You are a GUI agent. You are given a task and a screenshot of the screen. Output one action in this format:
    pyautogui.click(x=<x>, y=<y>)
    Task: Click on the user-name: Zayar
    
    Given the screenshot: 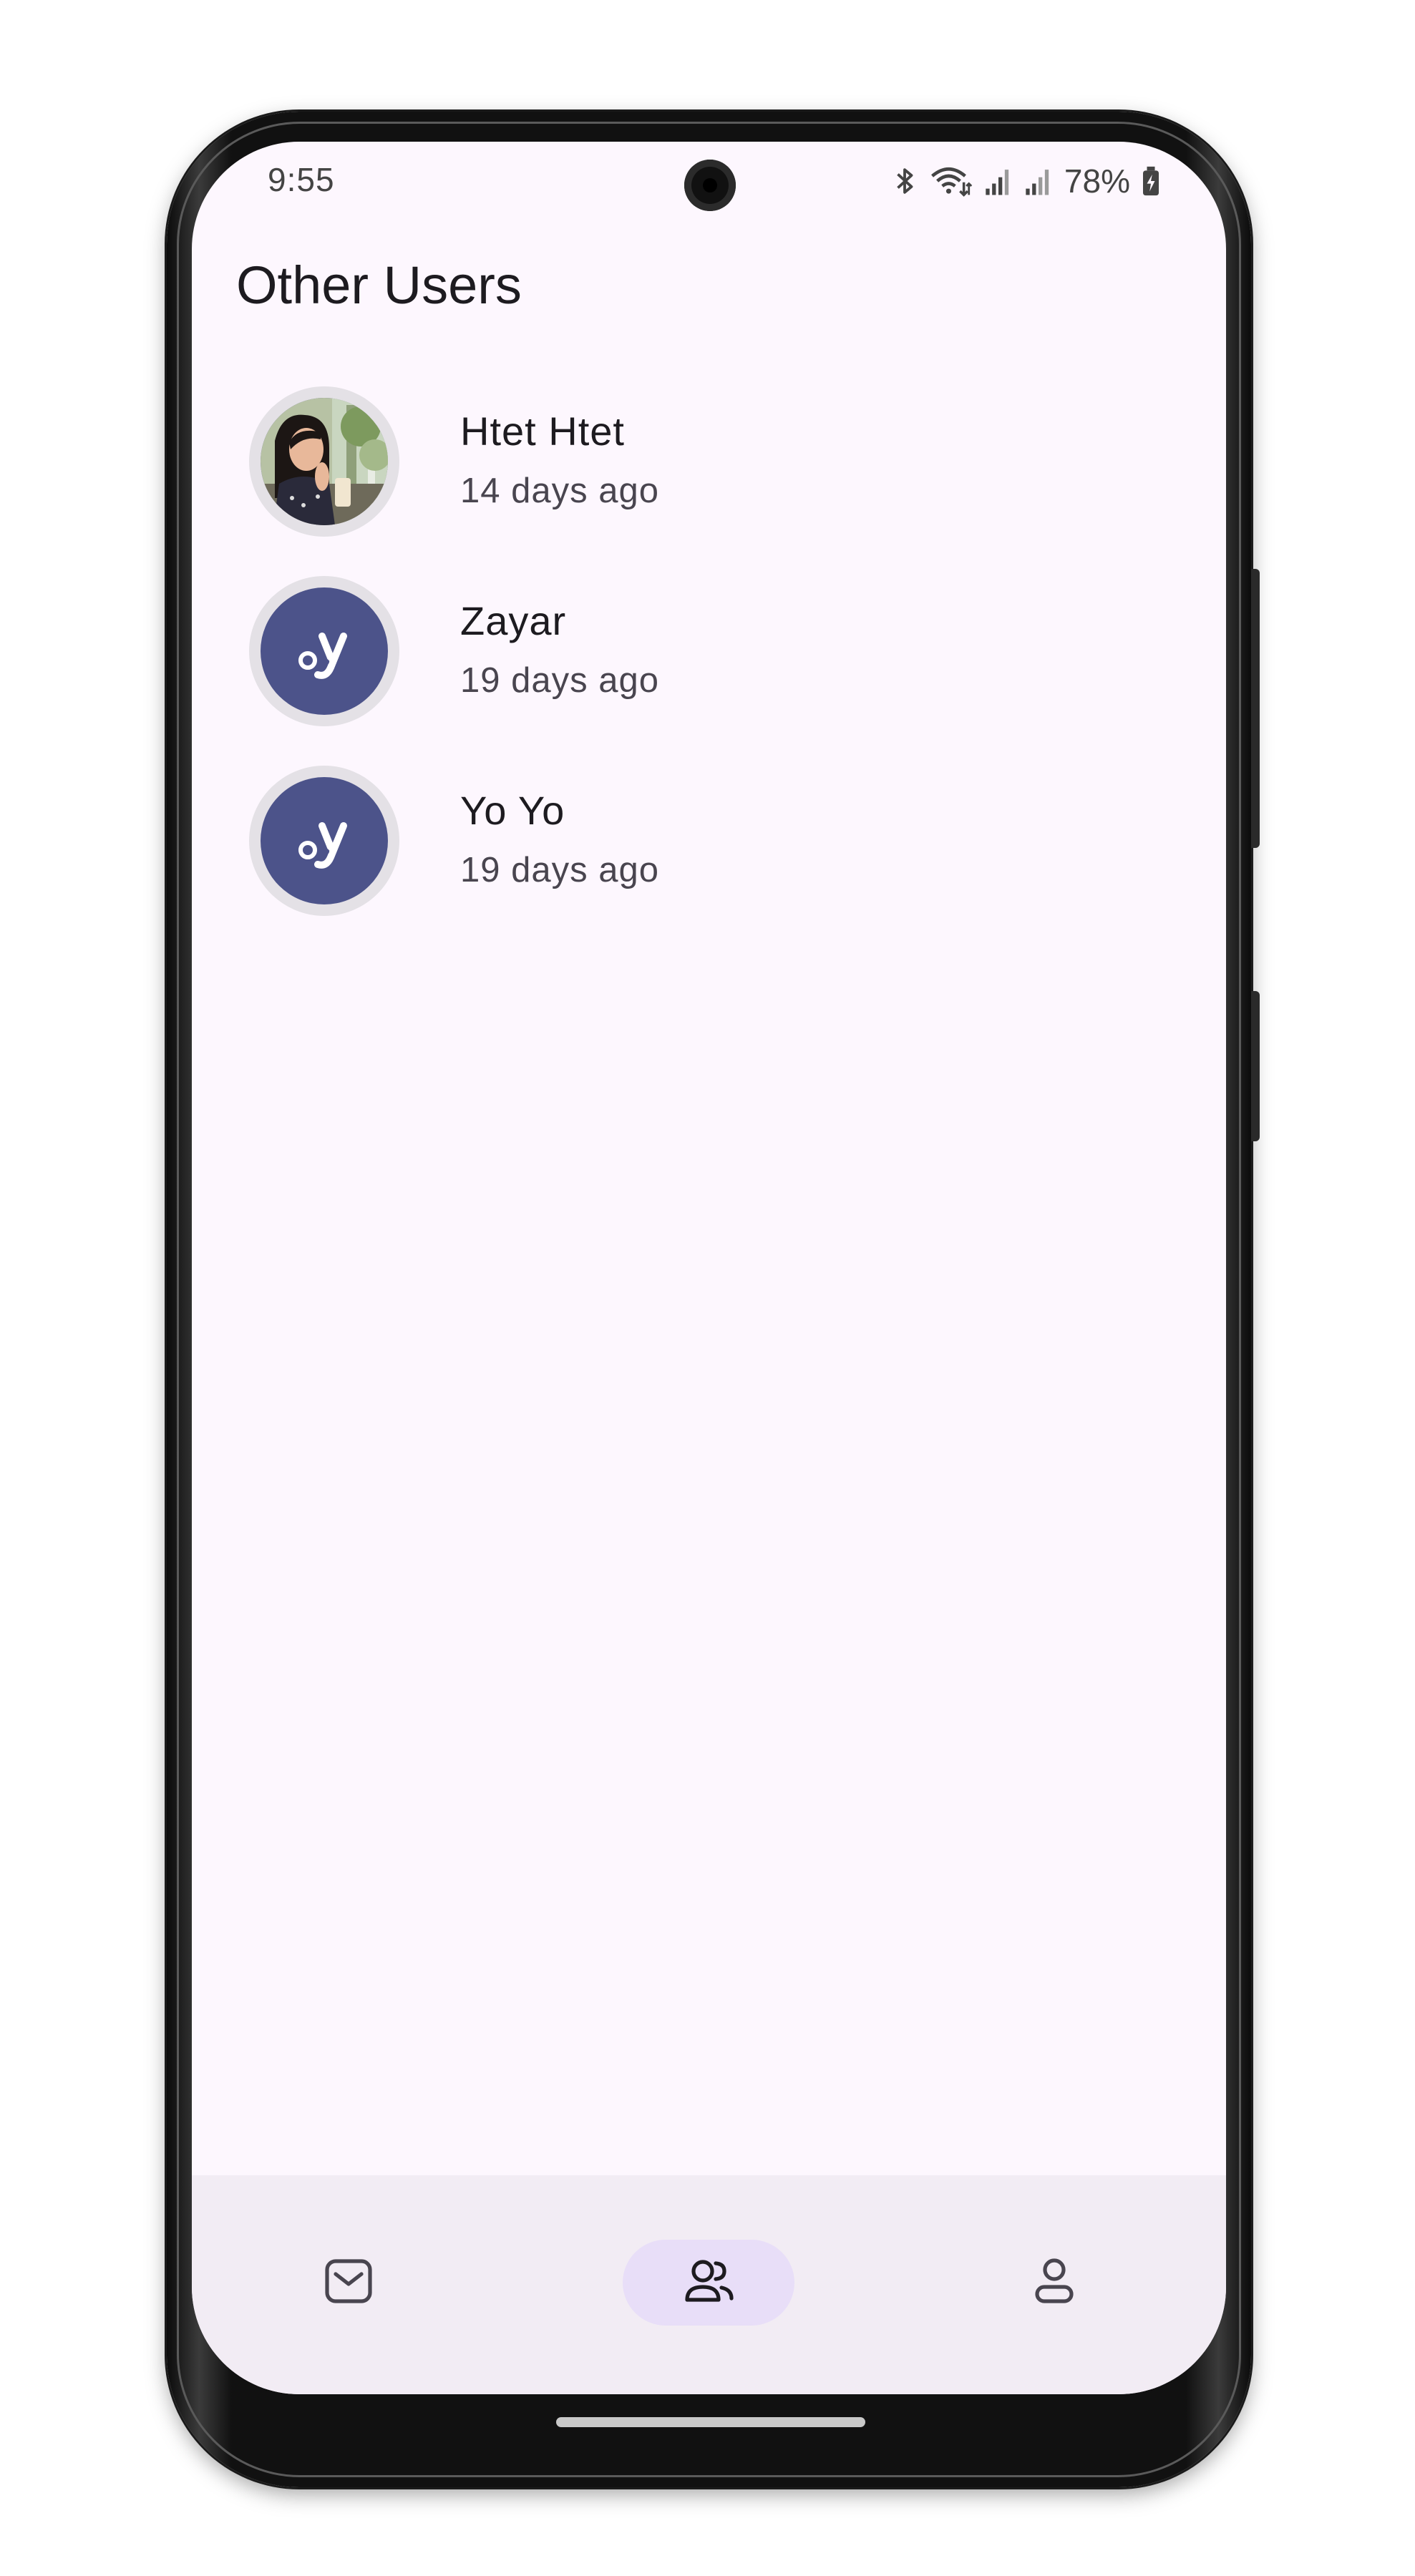 What is the action you would take?
    pyautogui.click(x=513, y=620)
    